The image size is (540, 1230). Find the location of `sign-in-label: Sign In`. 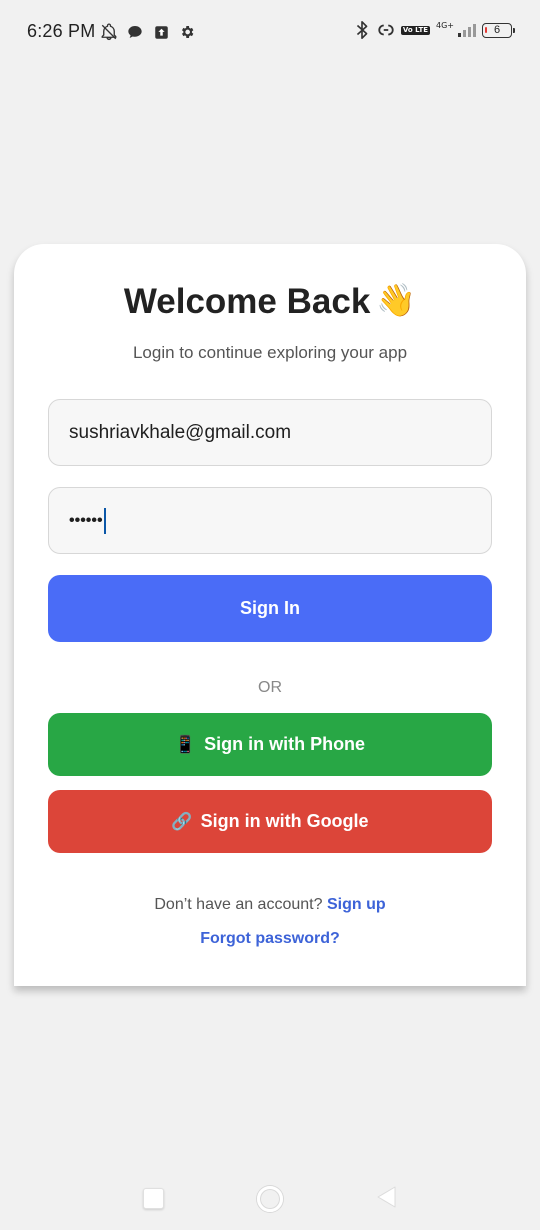

sign-in-label: Sign In is located at coordinates (270, 608).